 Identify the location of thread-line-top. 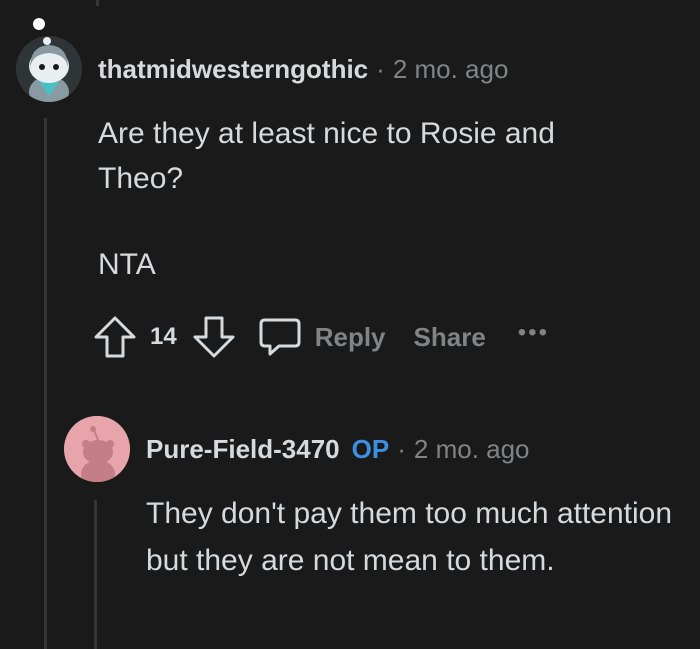
(97, 3).